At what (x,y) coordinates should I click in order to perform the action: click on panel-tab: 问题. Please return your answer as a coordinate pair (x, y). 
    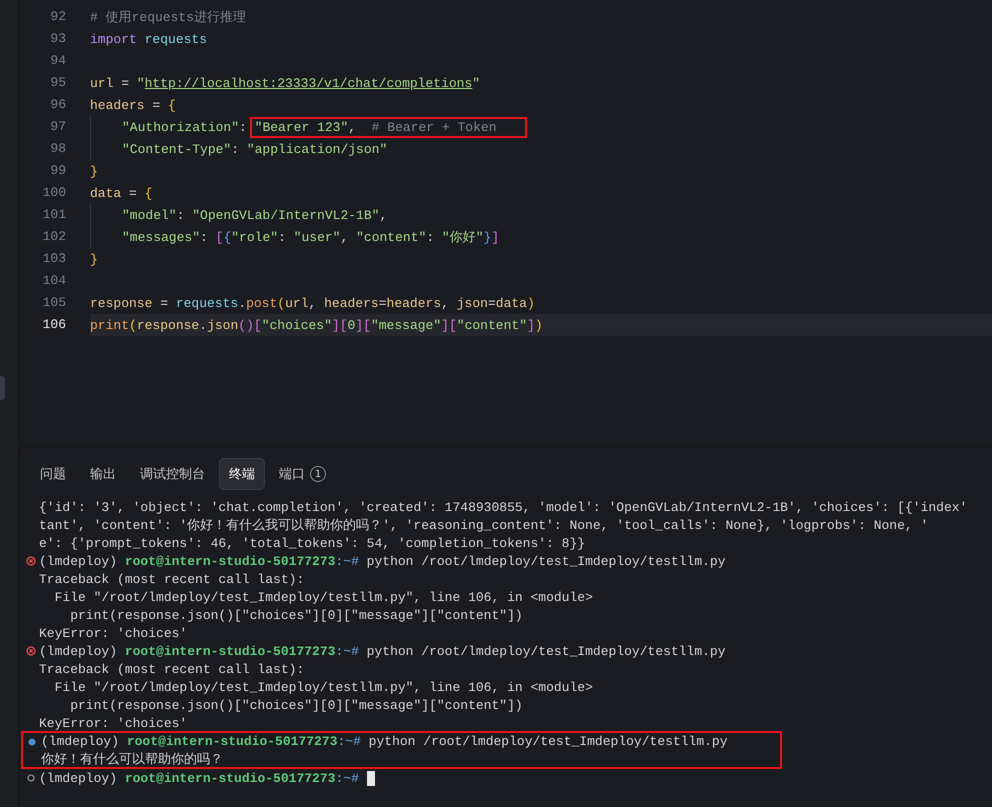
    Looking at the image, I should click on (53, 474).